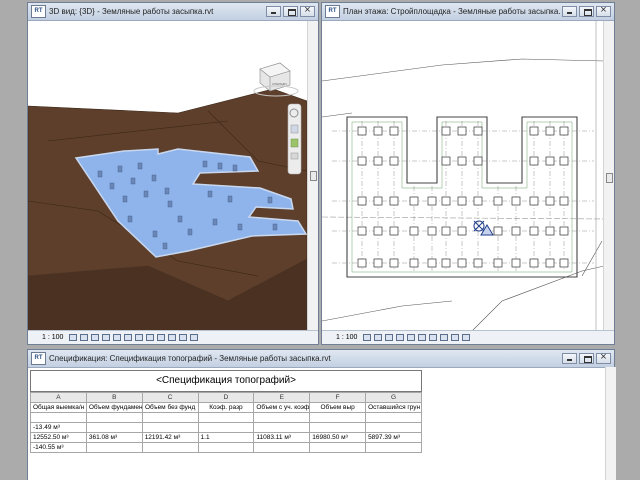  What do you see at coordinates (282, 437) in the screenshot?
I see `table-cell: 11083.11 м³` at bounding box center [282, 437].